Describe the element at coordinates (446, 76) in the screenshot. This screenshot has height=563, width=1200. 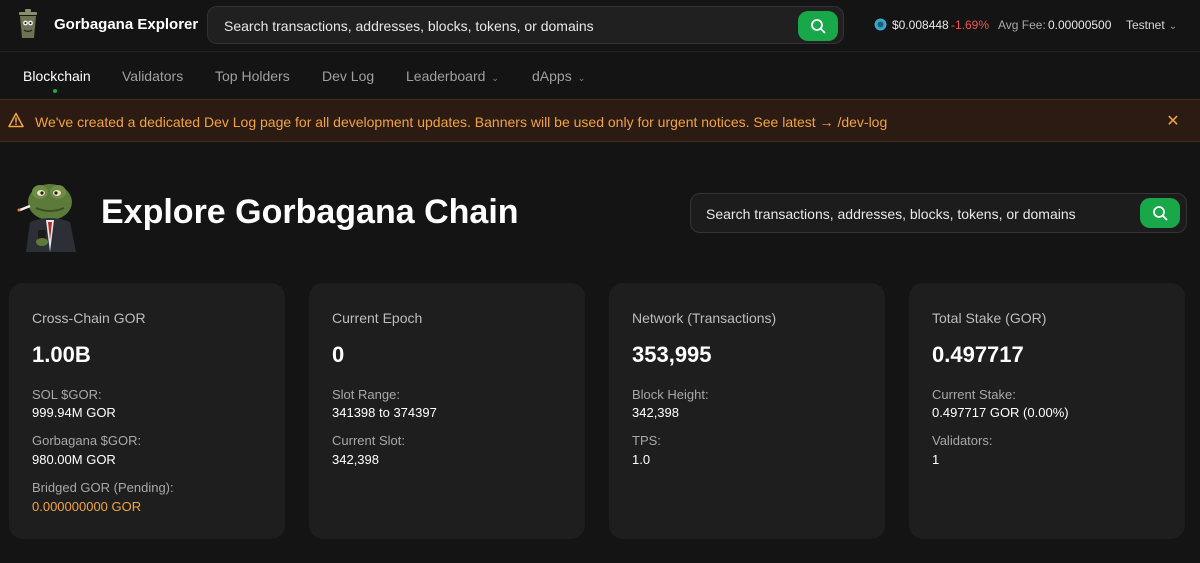
I see `nav-item-leaderboard-label: Leaderboard` at that location.